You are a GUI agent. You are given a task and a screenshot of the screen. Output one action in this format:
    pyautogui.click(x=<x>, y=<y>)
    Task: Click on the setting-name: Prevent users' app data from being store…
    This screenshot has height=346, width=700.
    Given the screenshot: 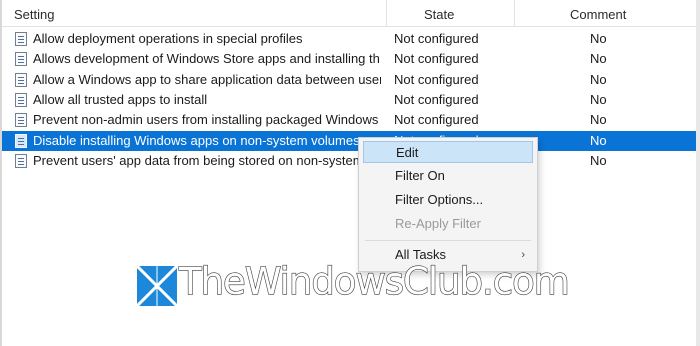 What is the action you would take?
    pyautogui.click(x=198, y=160)
    